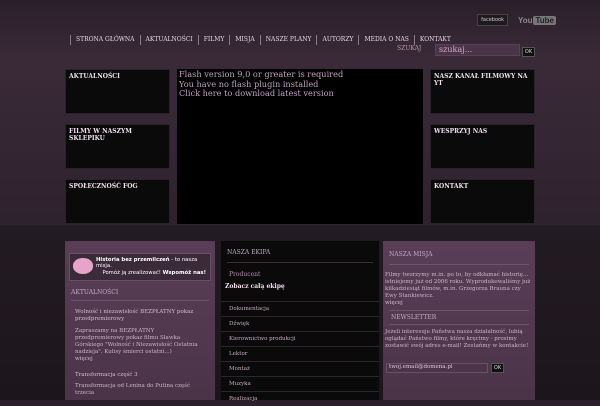  I want to click on box-contact: KONTAKT, so click(482, 201).